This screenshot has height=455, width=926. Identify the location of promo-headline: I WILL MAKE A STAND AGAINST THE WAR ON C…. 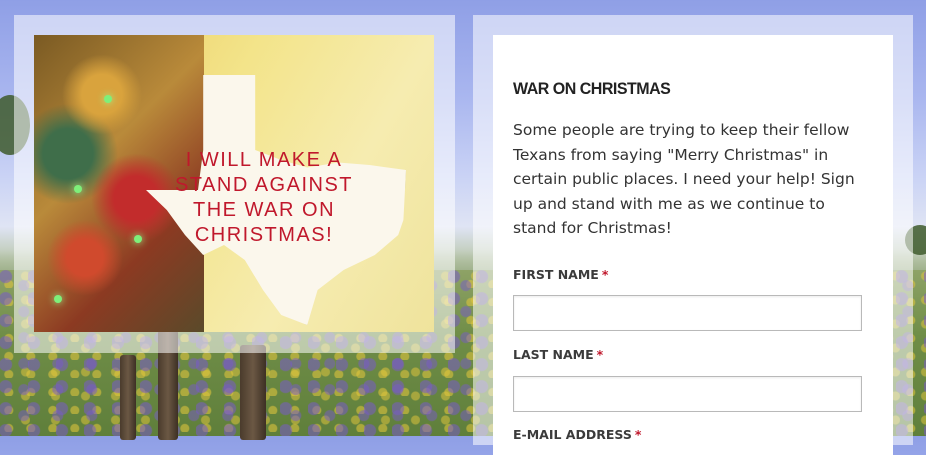
(264, 197).